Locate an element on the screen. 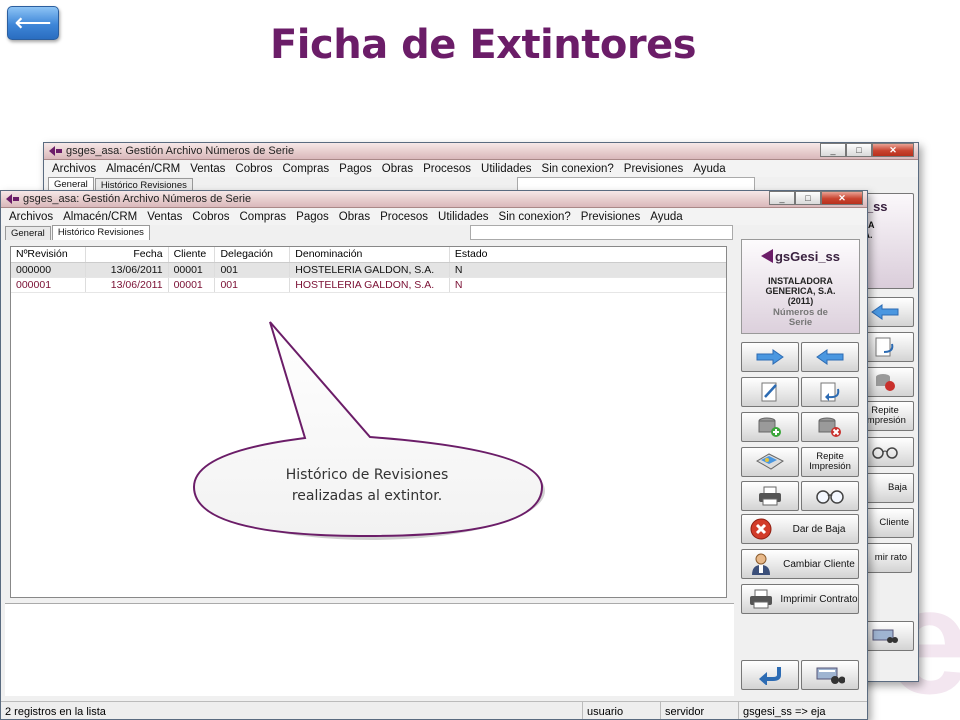 The height and width of the screenshot is (720, 960). col-header-estado: Estado is located at coordinates (588, 254).